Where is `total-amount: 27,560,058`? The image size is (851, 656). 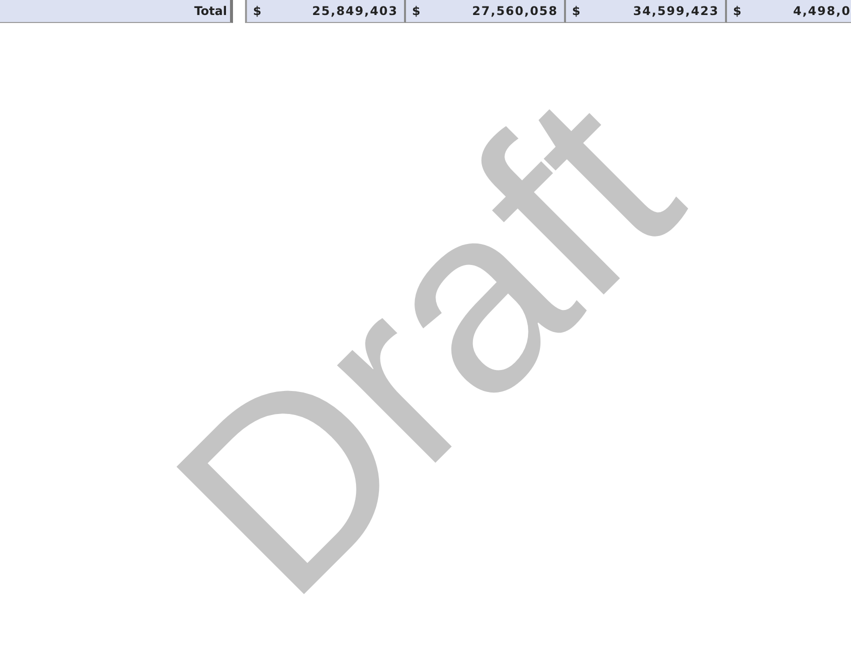 total-amount: 27,560,058 is located at coordinates (515, 11).